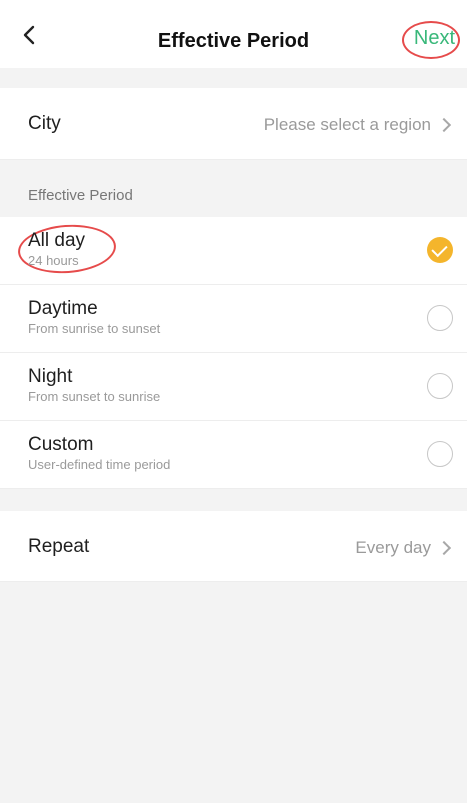 This screenshot has height=803, width=467. I want to click on option-daytime: Daytime From sunrise to sunset, so click(233, 319).